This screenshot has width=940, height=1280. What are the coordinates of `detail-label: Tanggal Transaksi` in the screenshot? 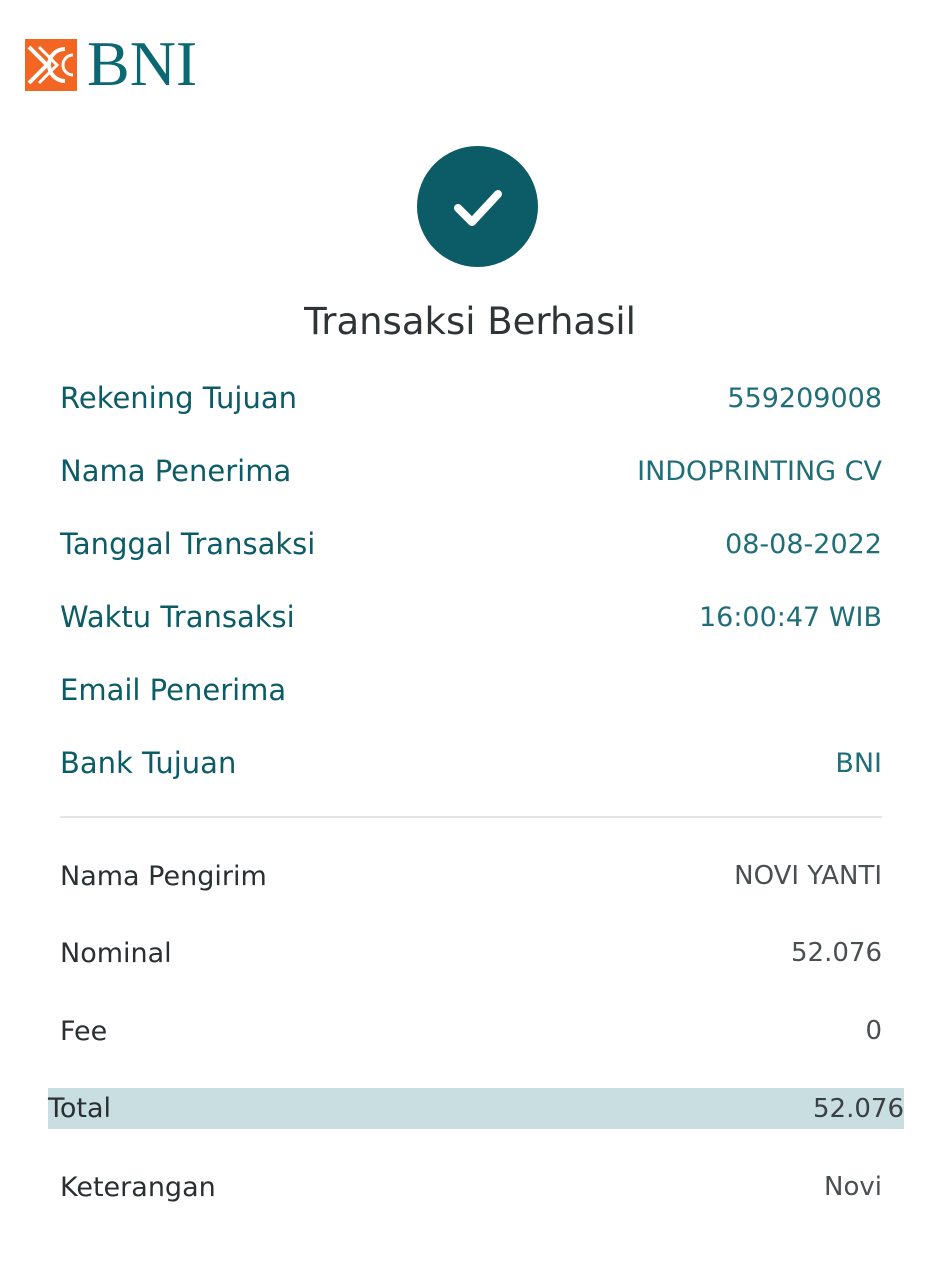 It's located at (188, 544).